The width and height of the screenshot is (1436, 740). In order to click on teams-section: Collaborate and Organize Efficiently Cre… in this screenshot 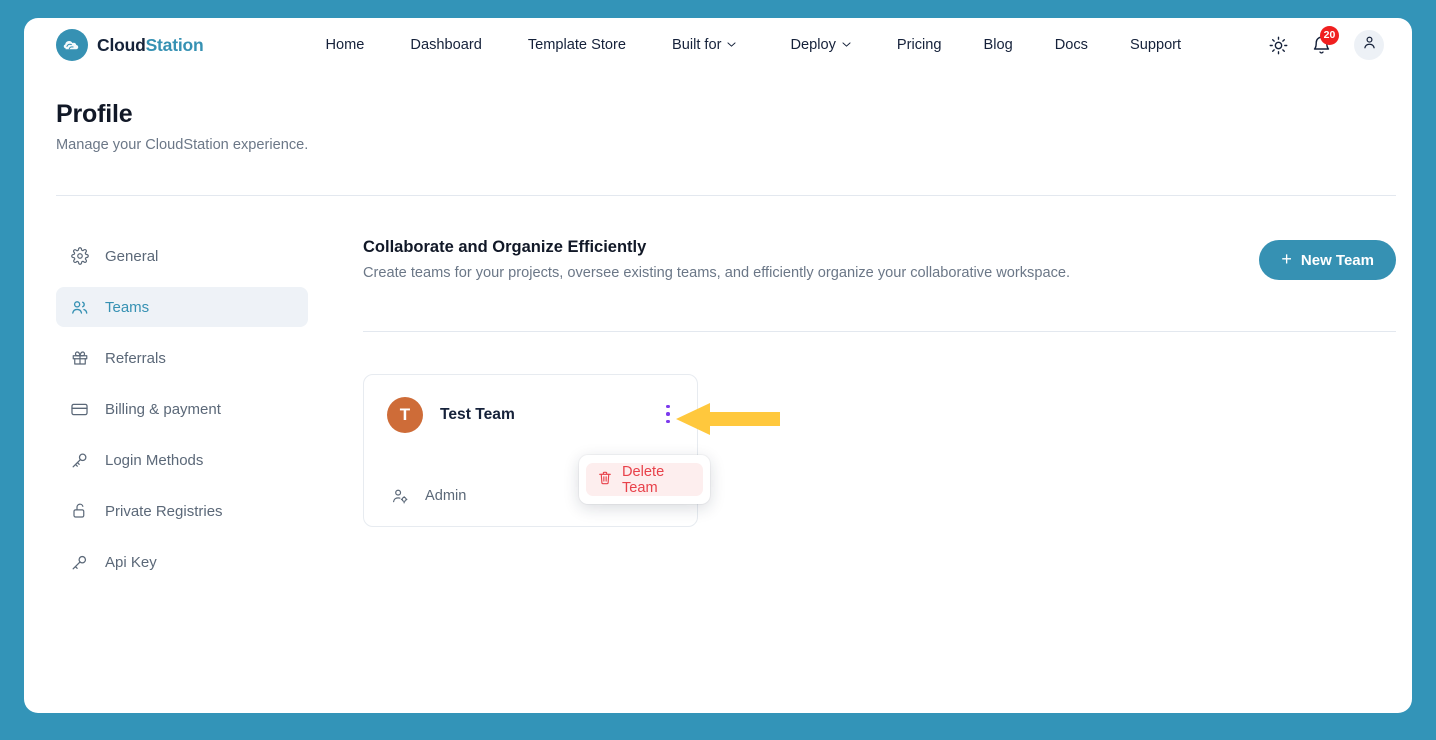, I will do `click(879, 259)`.